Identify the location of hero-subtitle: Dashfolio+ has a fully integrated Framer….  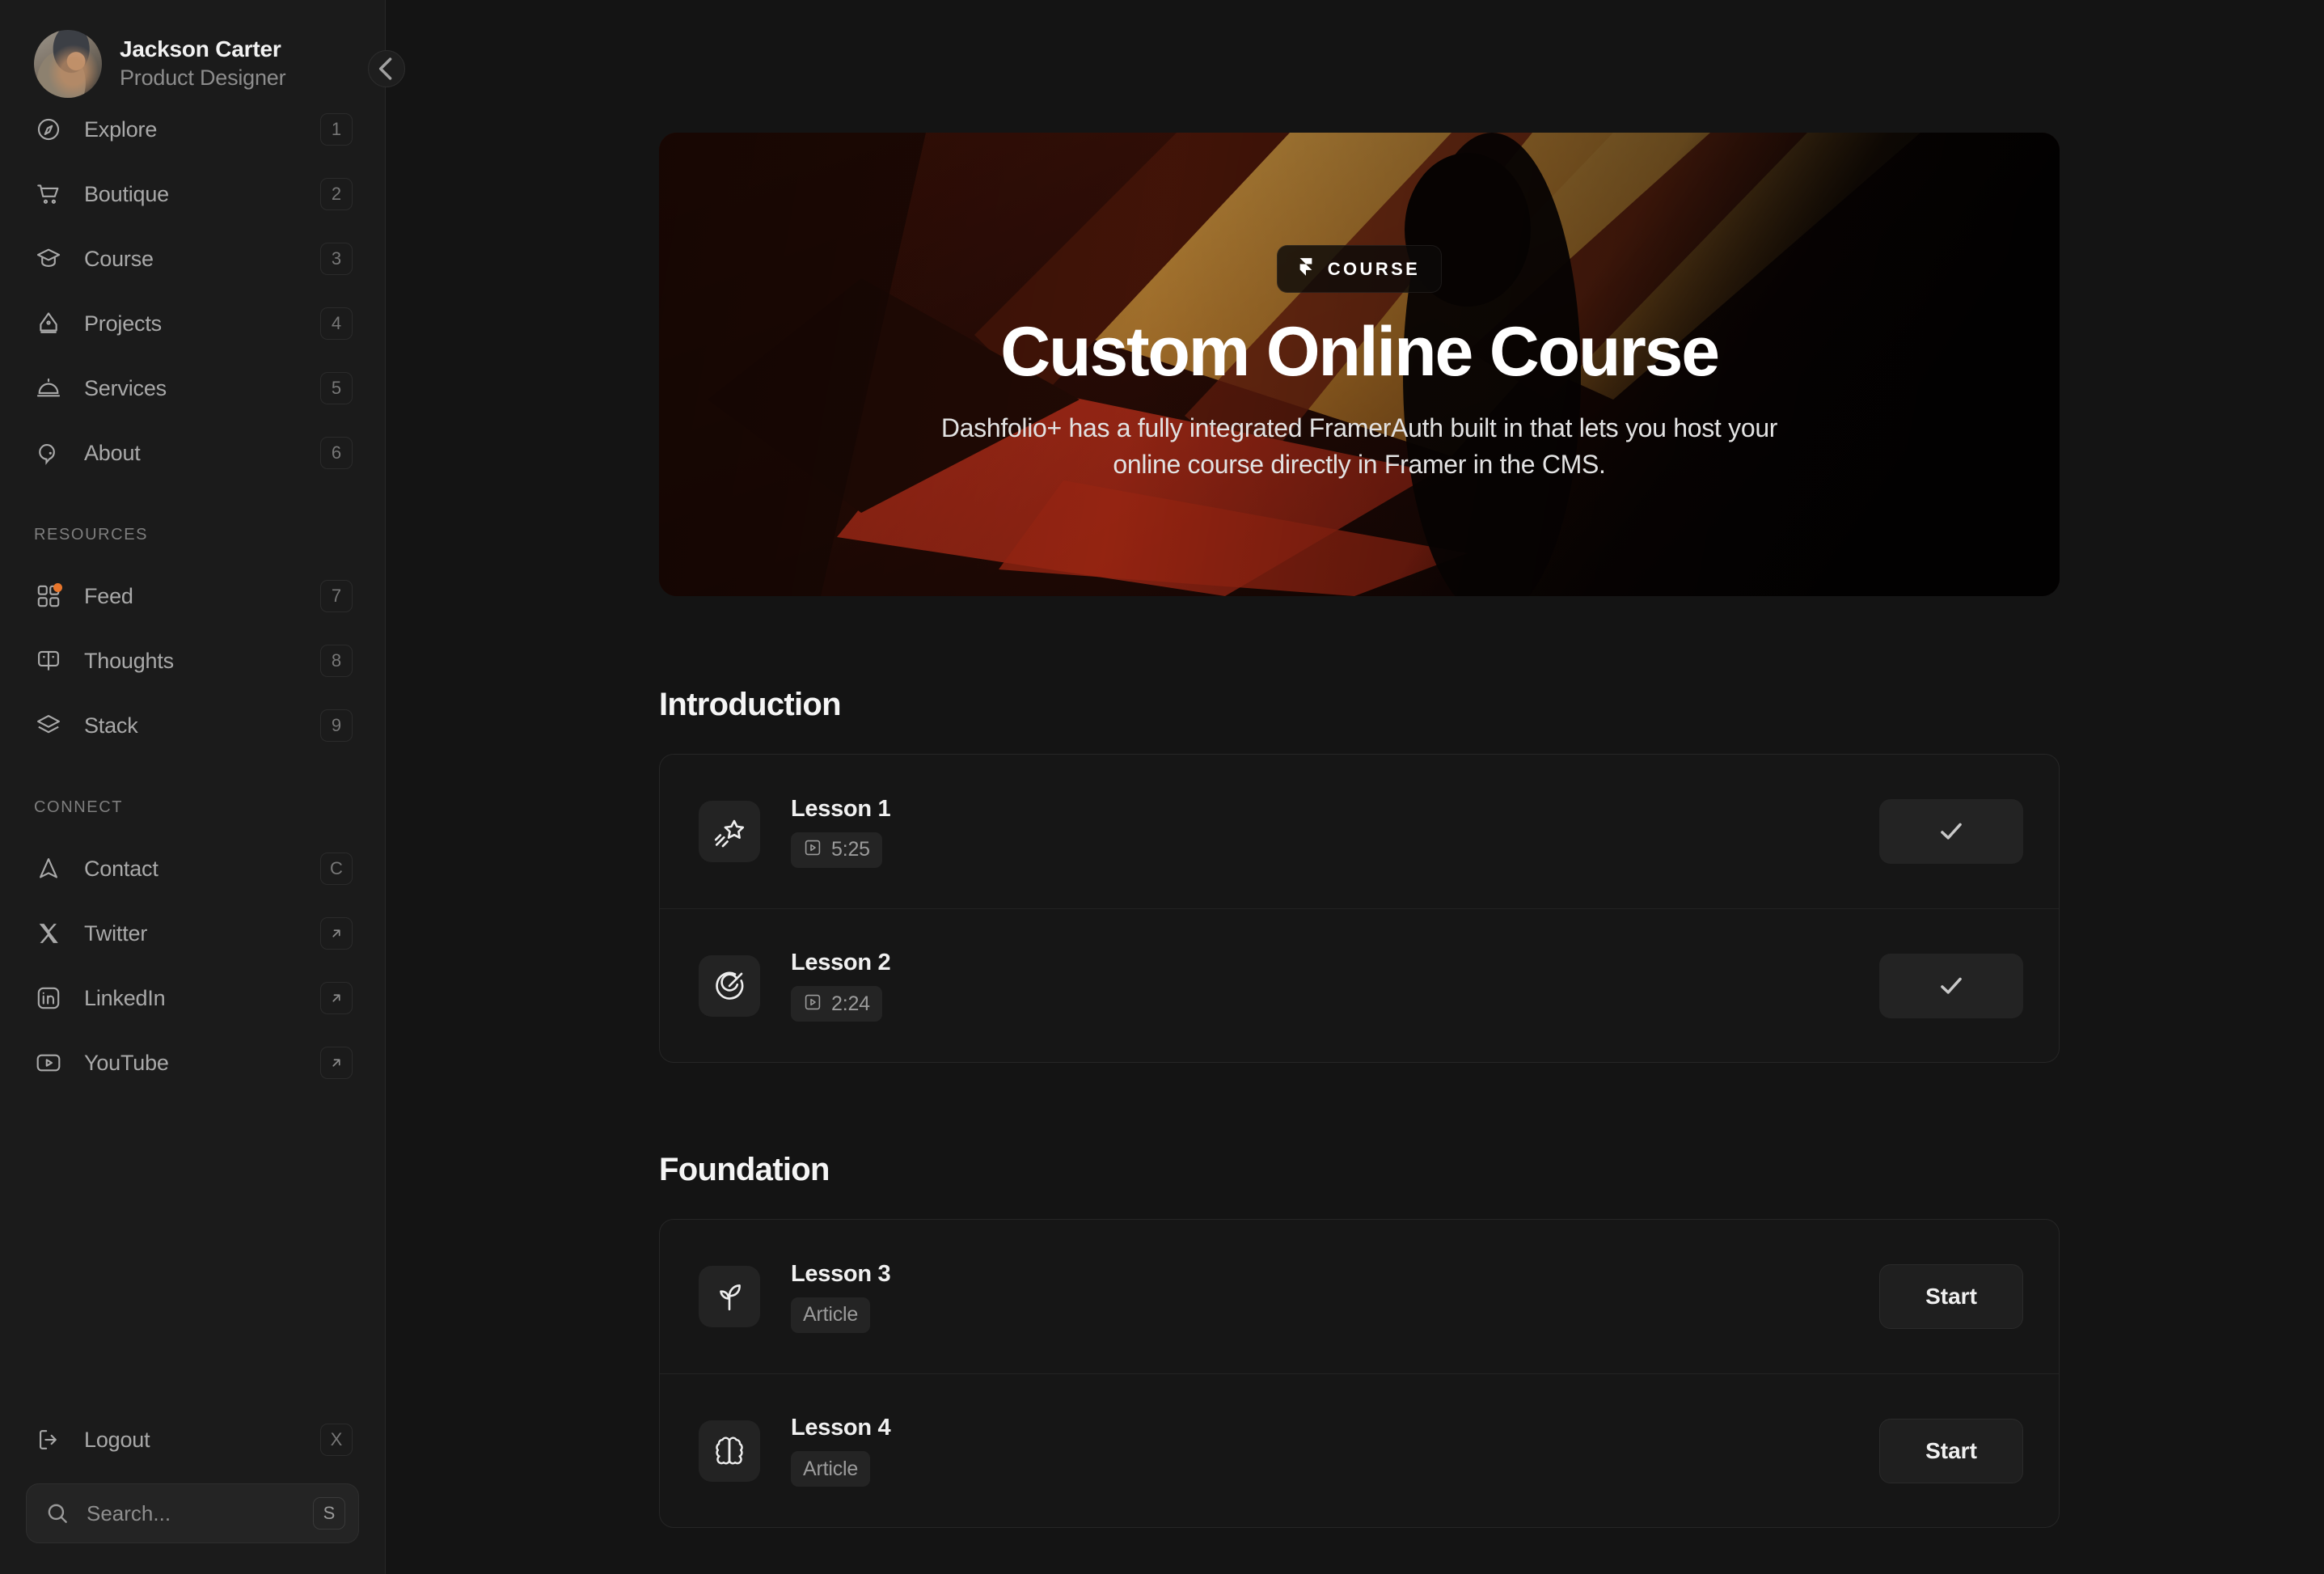
(1359, 447).